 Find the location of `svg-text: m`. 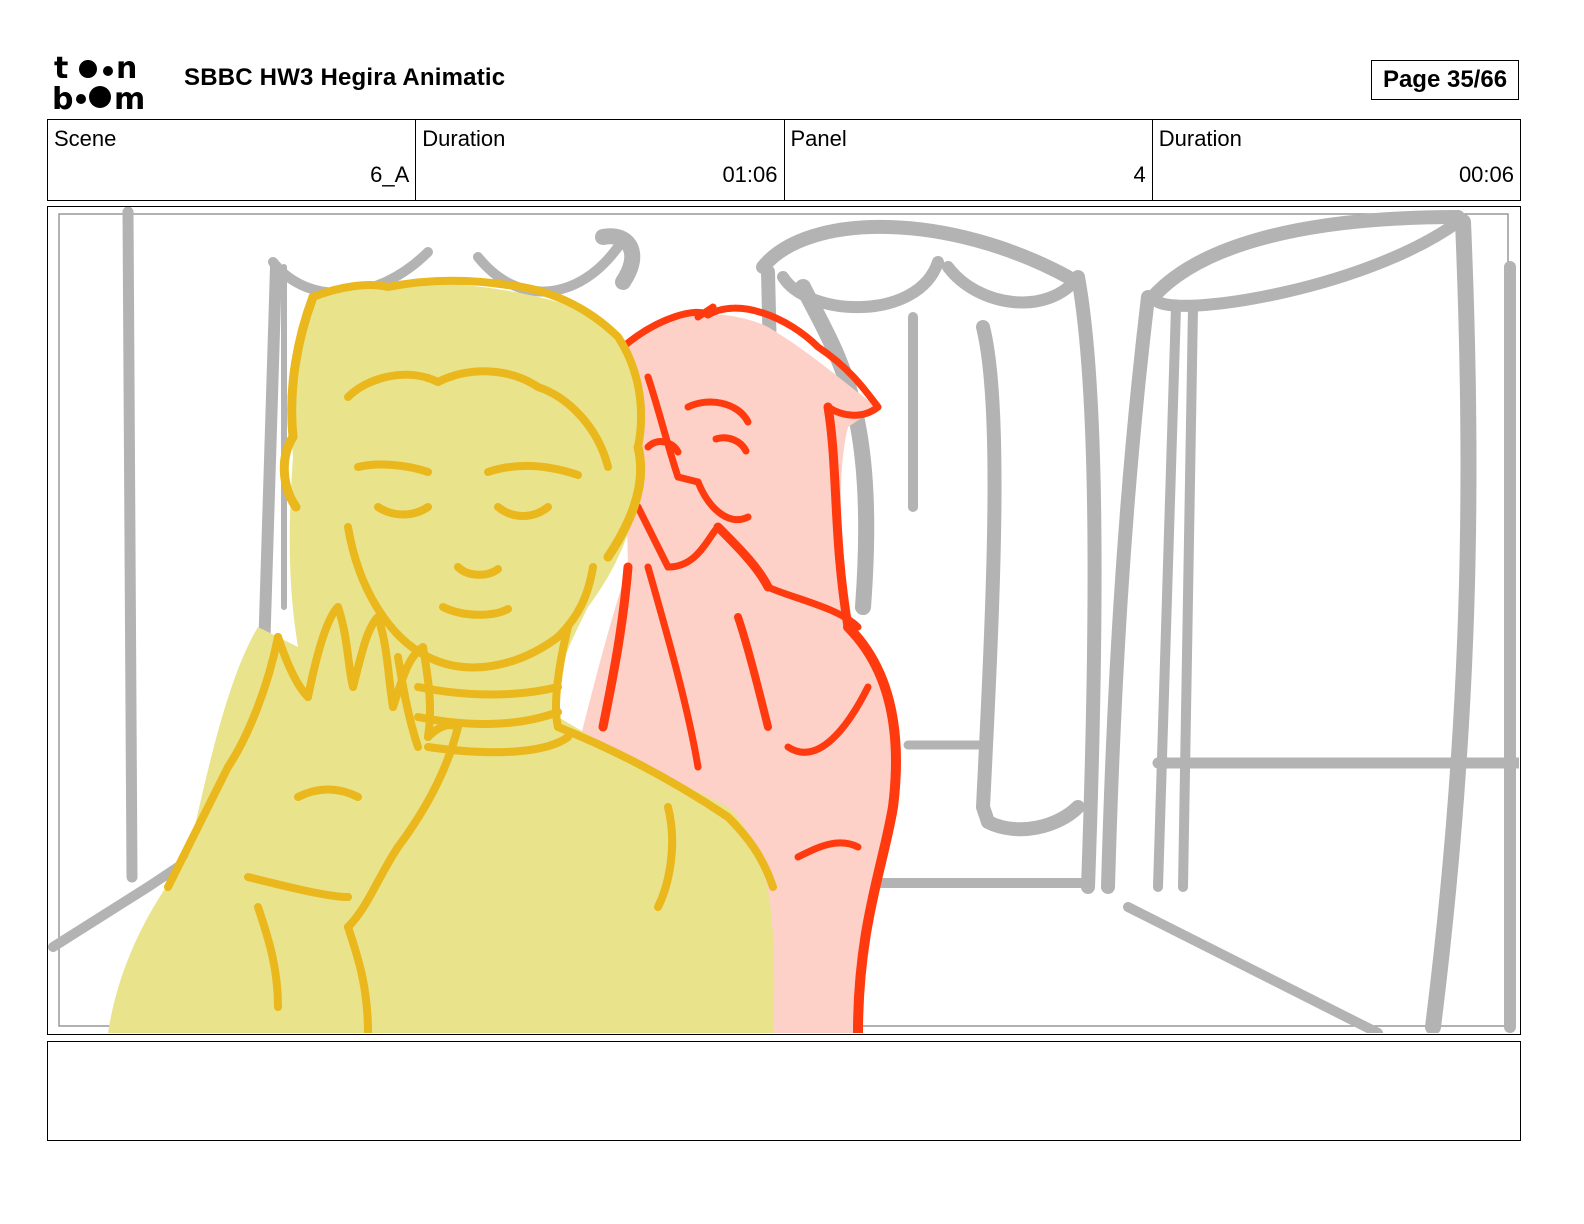

svg-text: m is located at coordinates (129, 97).